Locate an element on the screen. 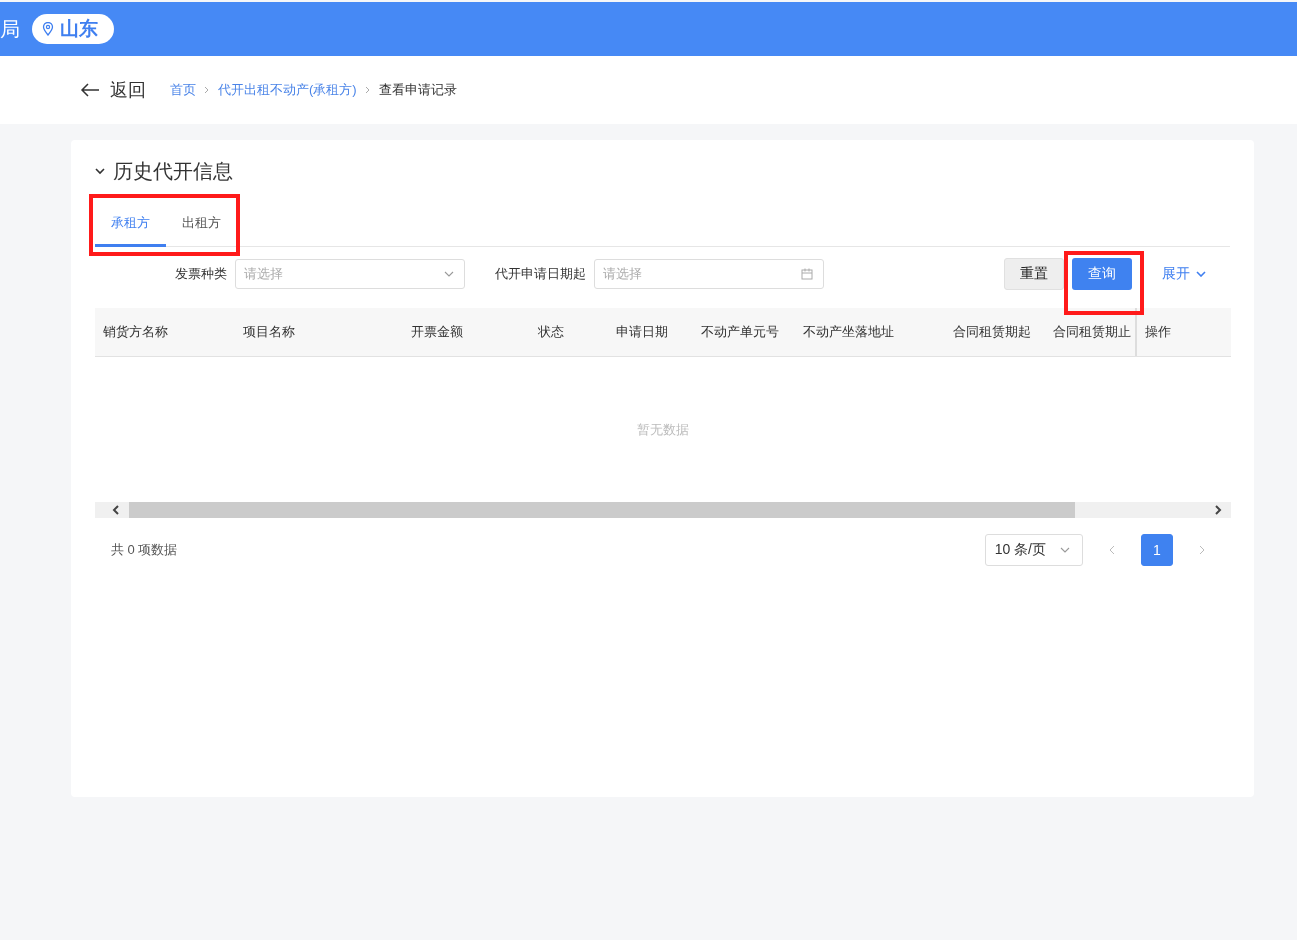 Image resolution: width=1297 pixels, height=940 pixels. calendar-icon is located at coordinates (807, 274).